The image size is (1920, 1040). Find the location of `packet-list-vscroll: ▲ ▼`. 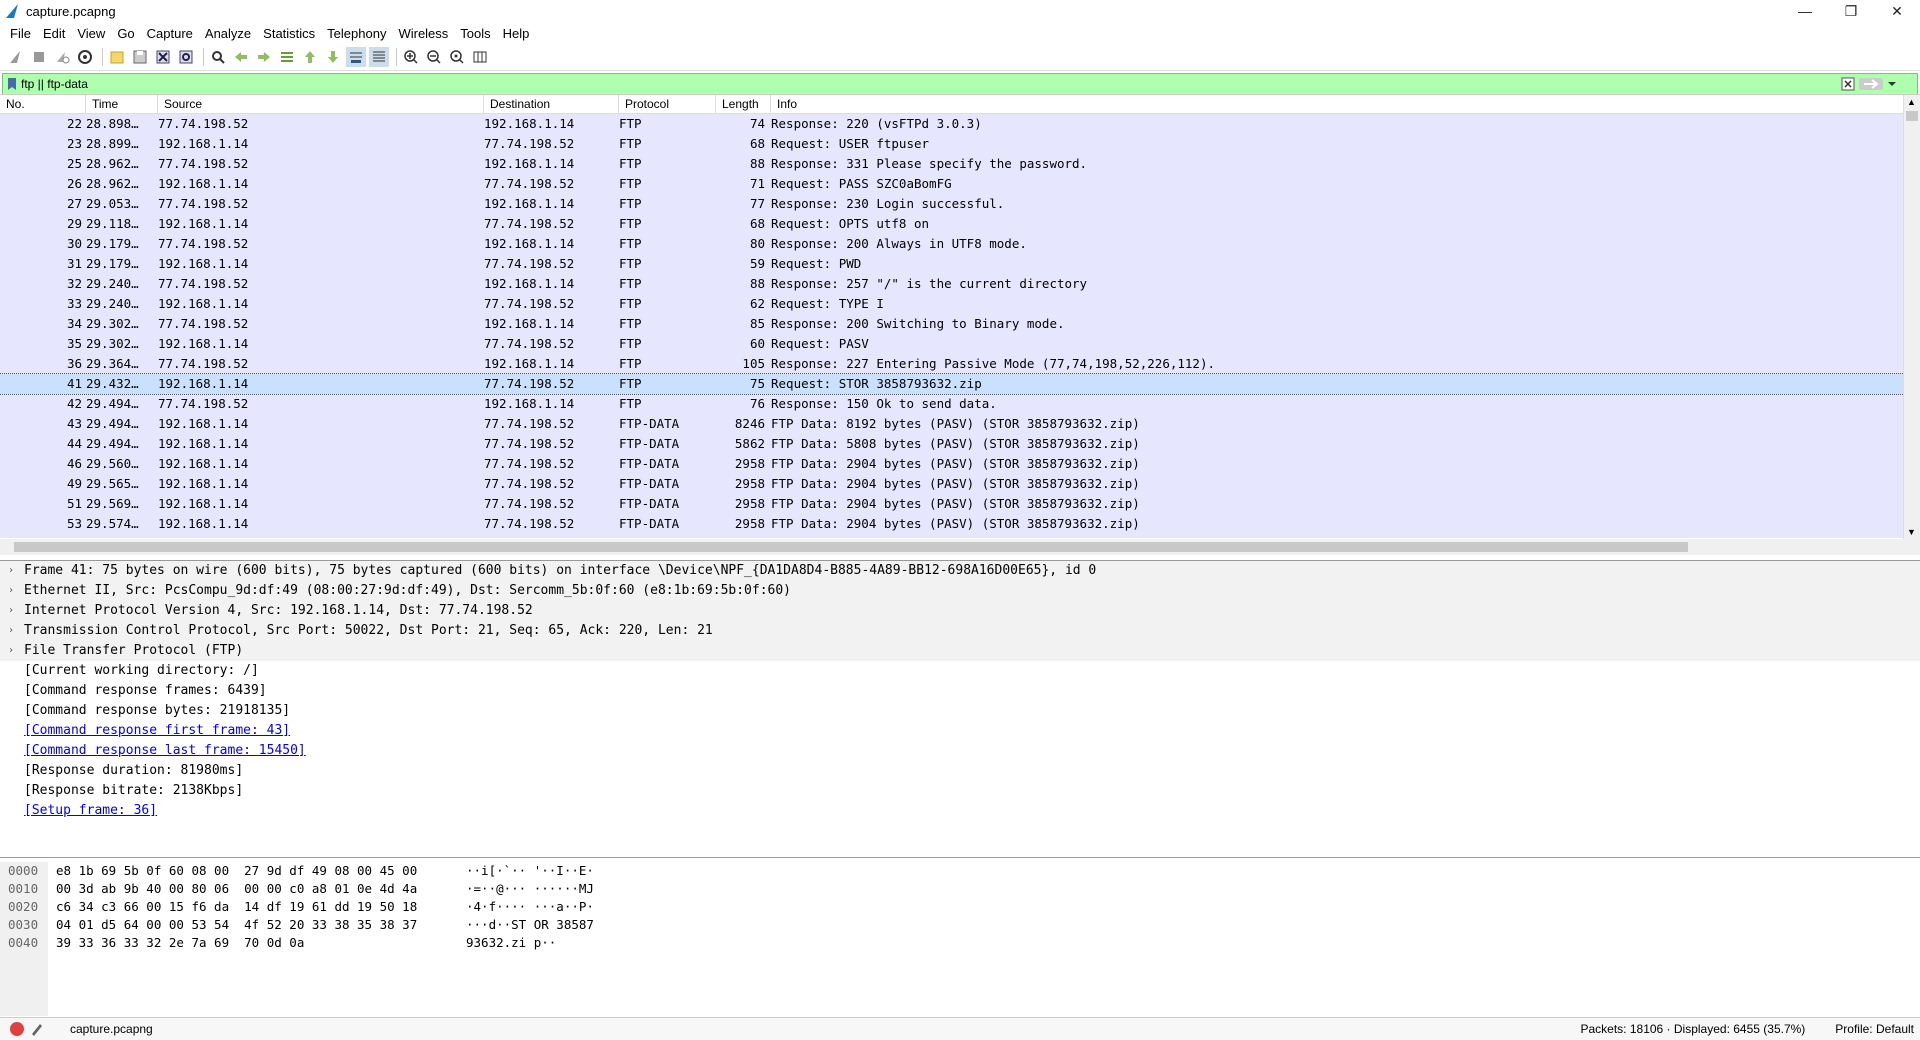

packet-list-vscroll: ▲ ▼ is located at coordinates (1911, 317).